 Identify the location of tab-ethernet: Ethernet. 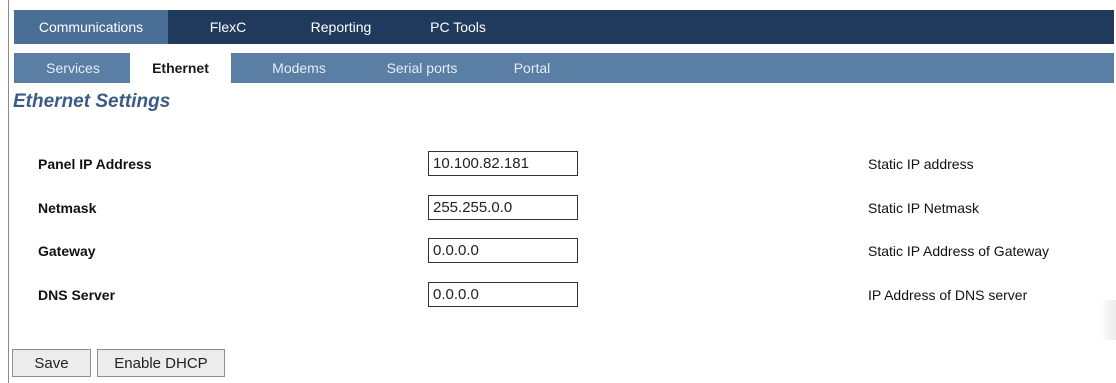
(180, 68).